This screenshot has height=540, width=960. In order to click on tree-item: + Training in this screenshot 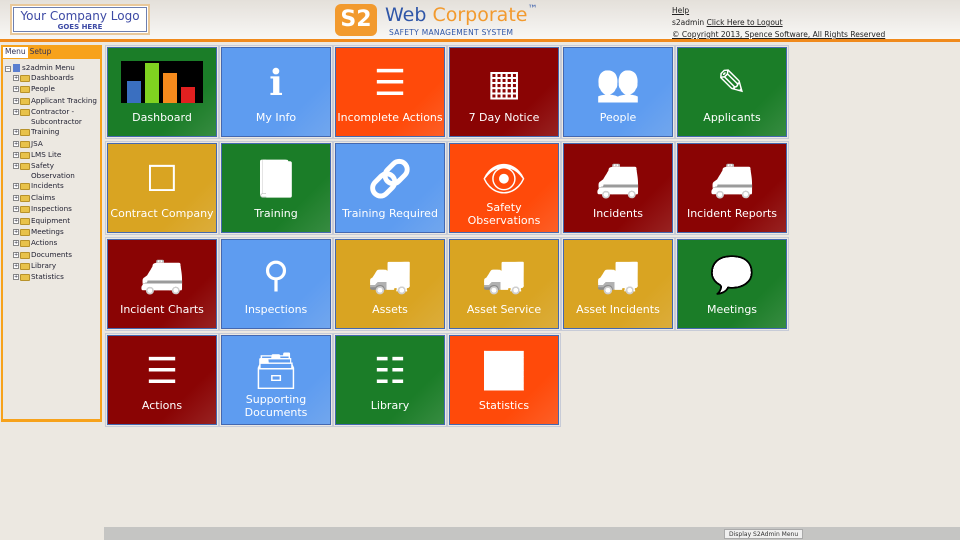, I will do `click(55, 132)`.